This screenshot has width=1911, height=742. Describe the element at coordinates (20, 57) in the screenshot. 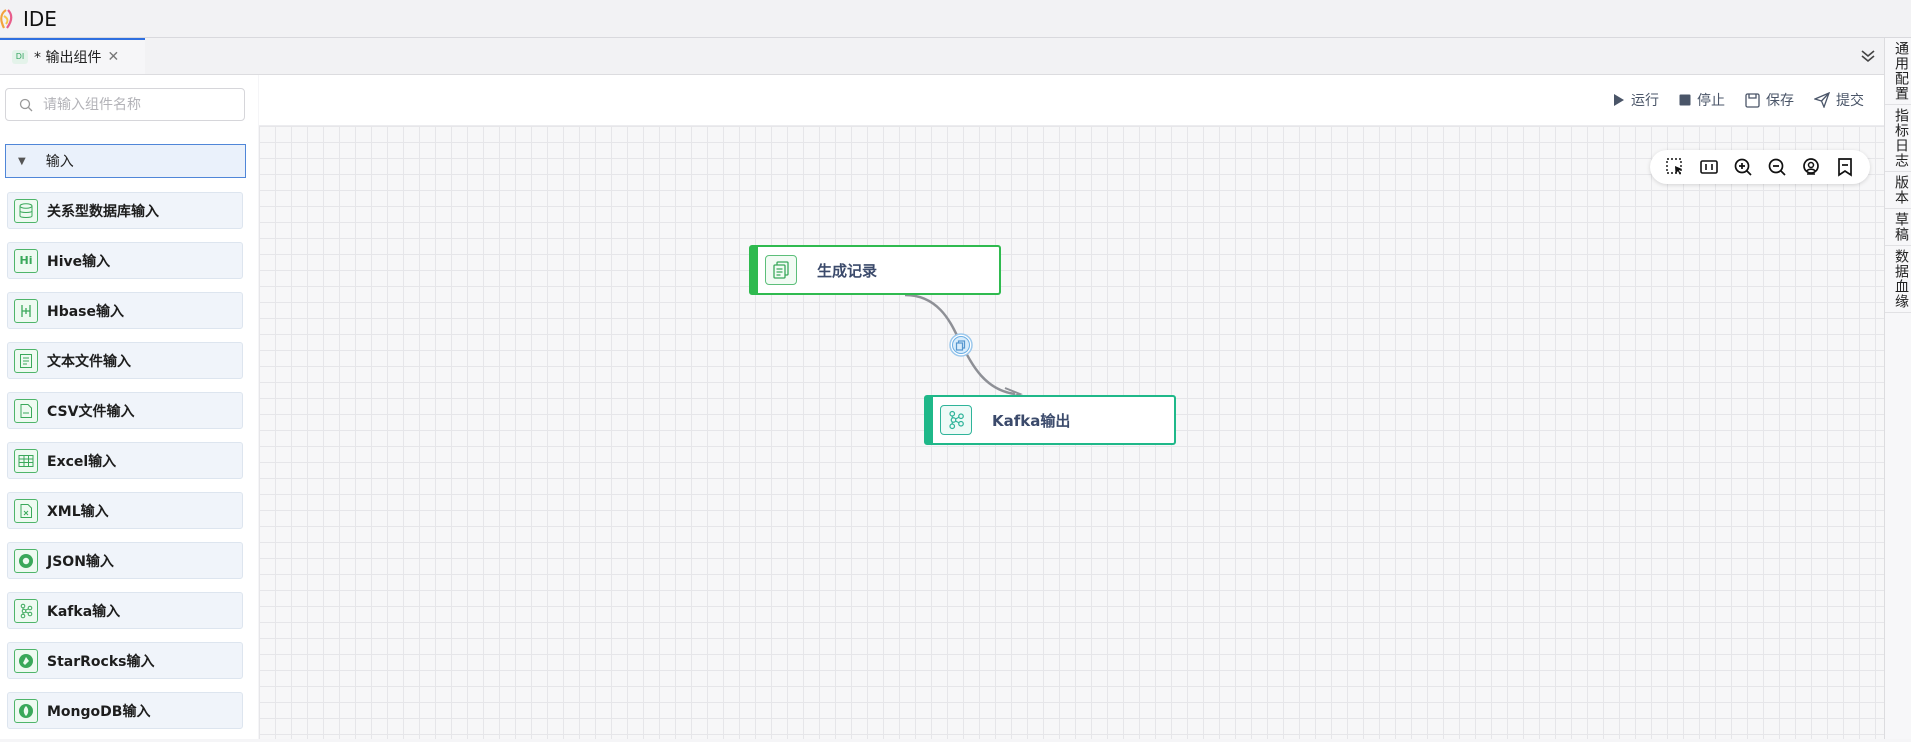

I see `tab-type-badge: DI` at that location.